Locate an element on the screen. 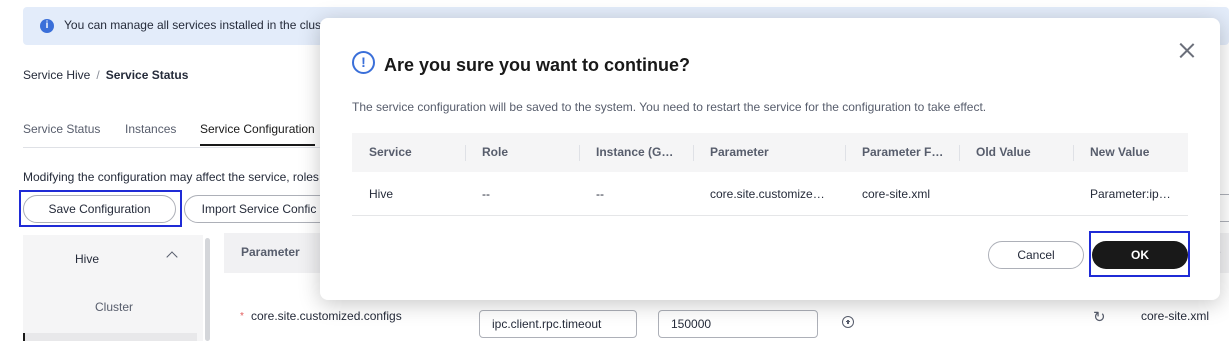  ok-button-highlight is located at coordinates (1139, 254).